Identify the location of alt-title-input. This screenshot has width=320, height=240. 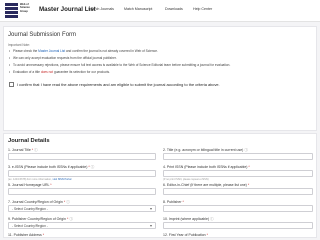
(238, 156).